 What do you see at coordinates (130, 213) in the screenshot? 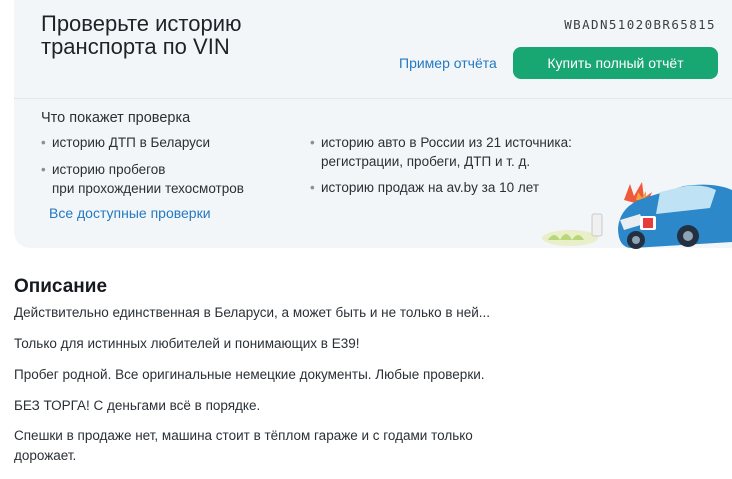
I see `all-checks-link: Все доступные проверки` at bounding box center [130, 213].